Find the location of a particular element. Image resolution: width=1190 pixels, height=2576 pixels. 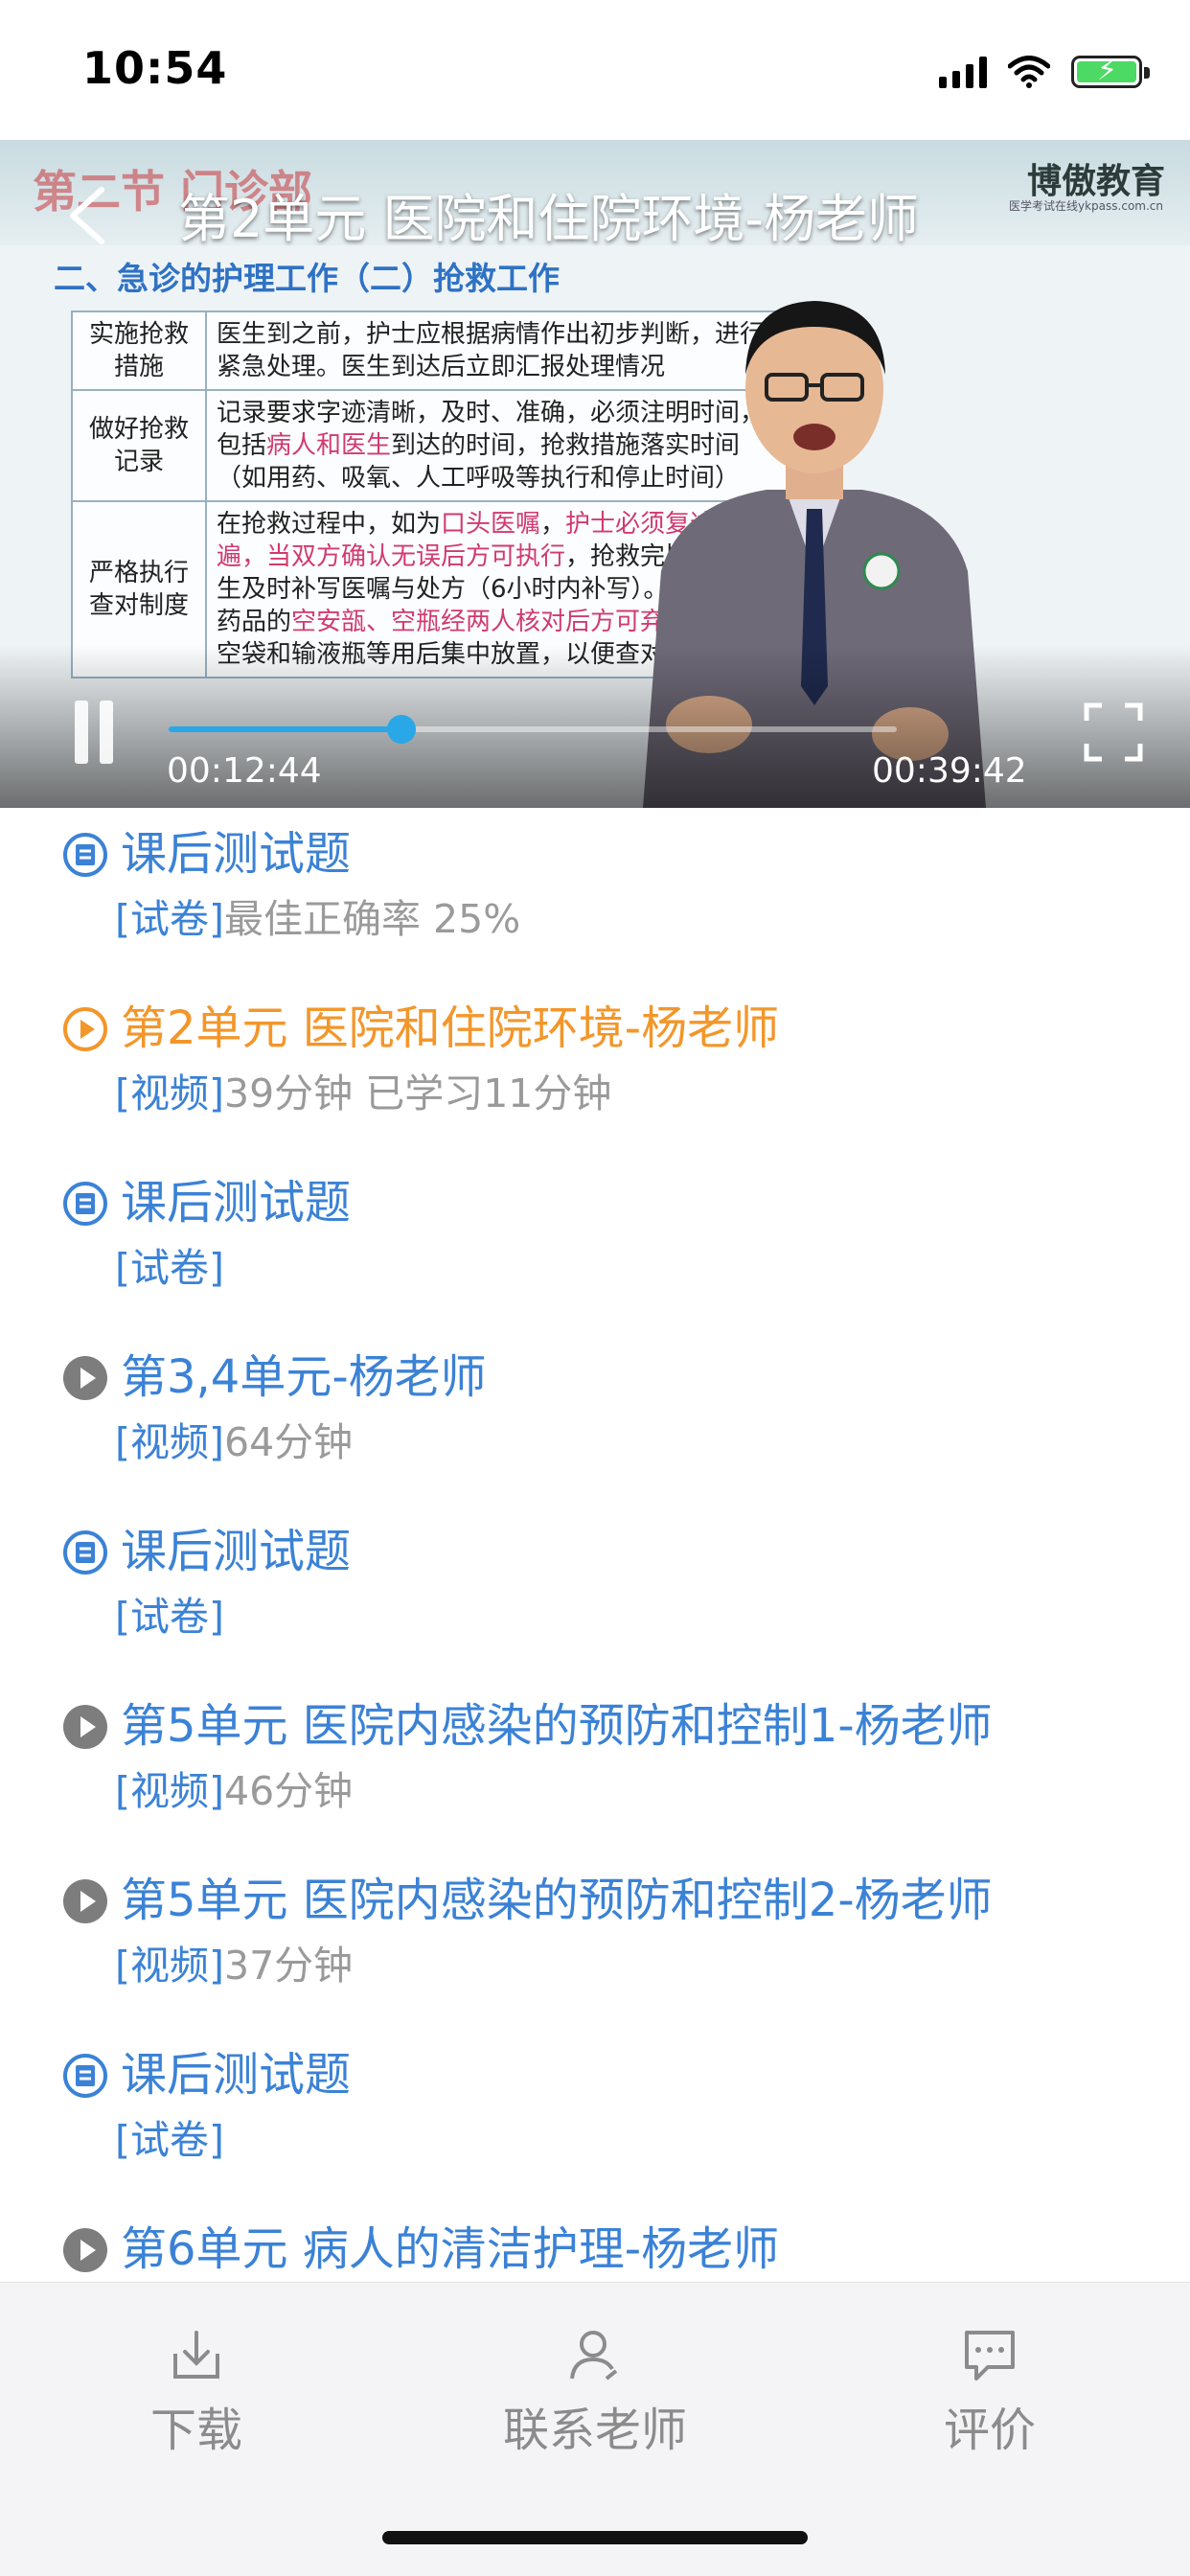

item-meta: [试卷]最佳正确率 25% is located at coordinates (318, 919).